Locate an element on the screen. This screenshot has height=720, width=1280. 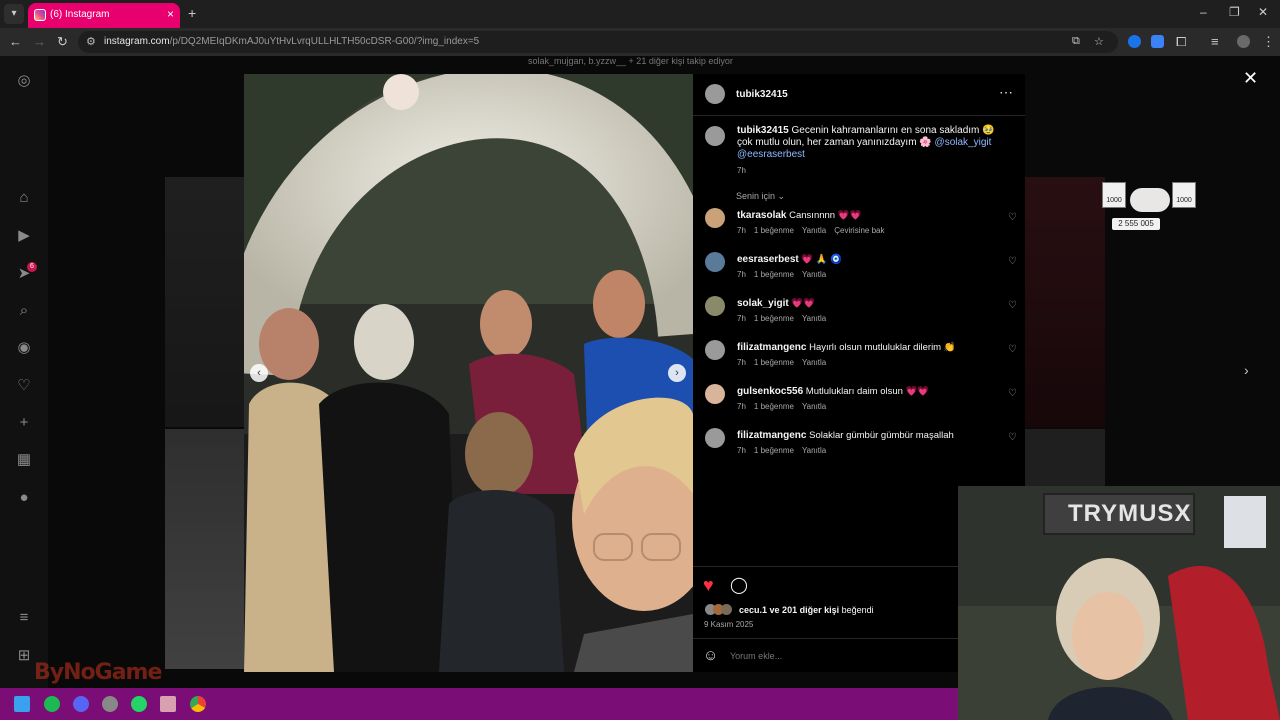
extensions-puzzle-icon: ⧠ is located at coordinates (1181, 42).